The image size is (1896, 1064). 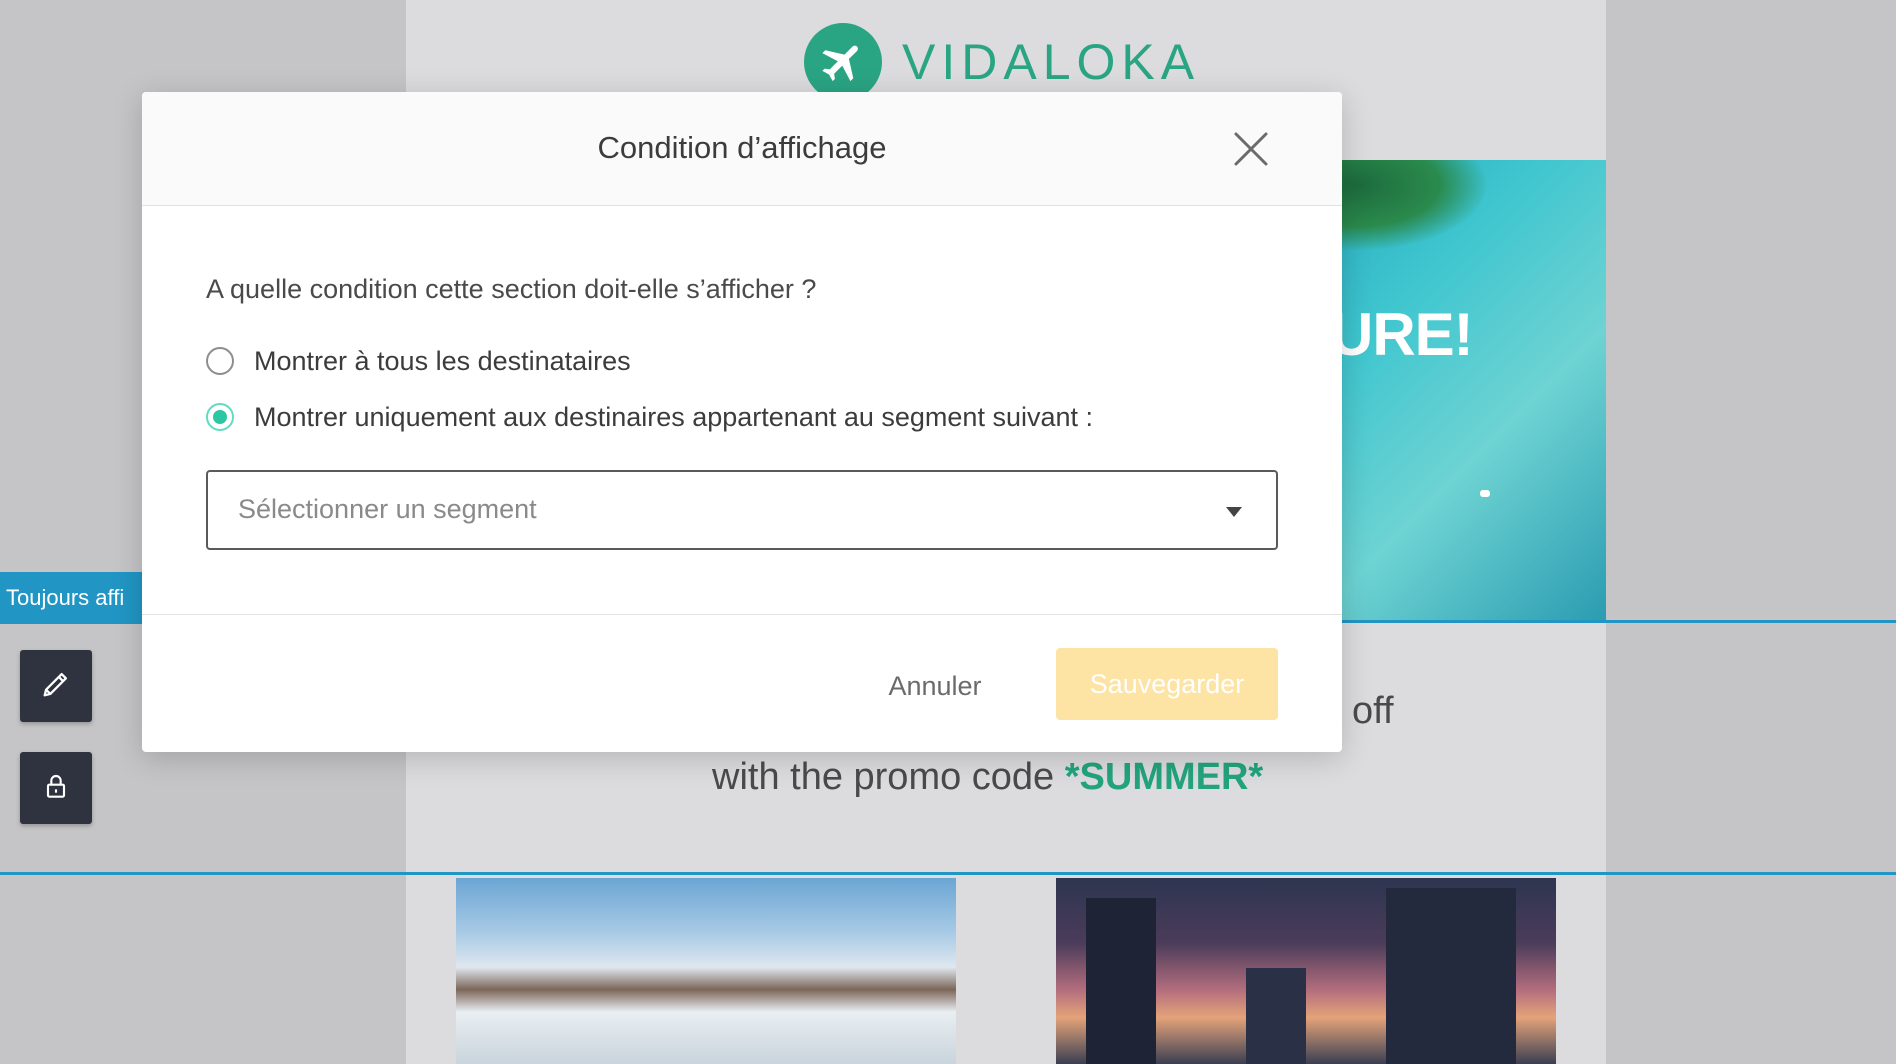 I want to click on option-all-recipients-label: Montrer à tous les destinataires, so click(x=442, y=360).